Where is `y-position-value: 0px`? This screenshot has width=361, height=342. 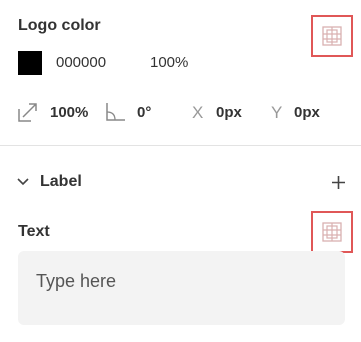
y-position-value: 0px is located at coordinates (307, 112).